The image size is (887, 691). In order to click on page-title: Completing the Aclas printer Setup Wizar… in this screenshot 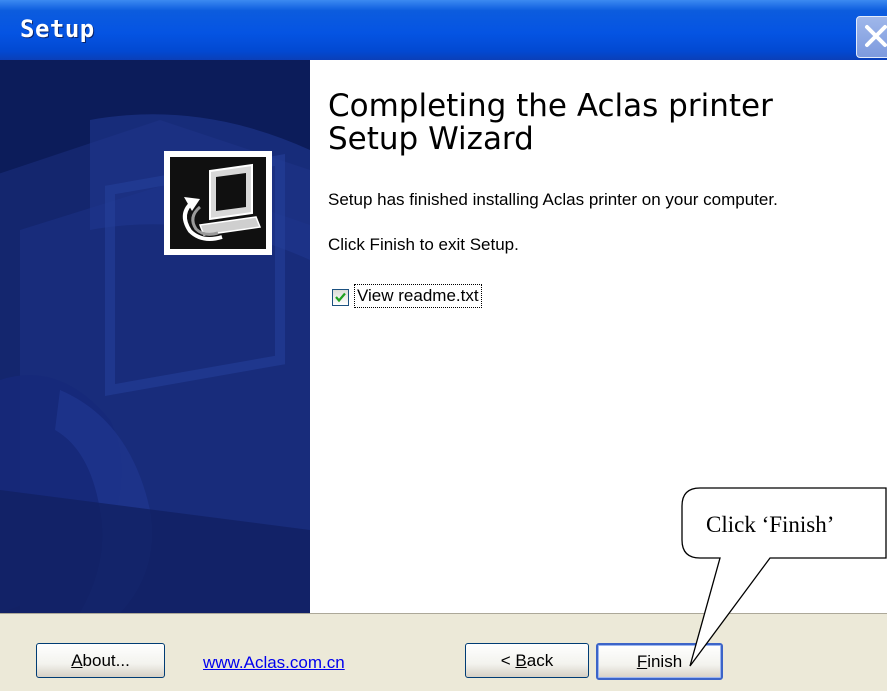, I will do `click(550, 122)`.